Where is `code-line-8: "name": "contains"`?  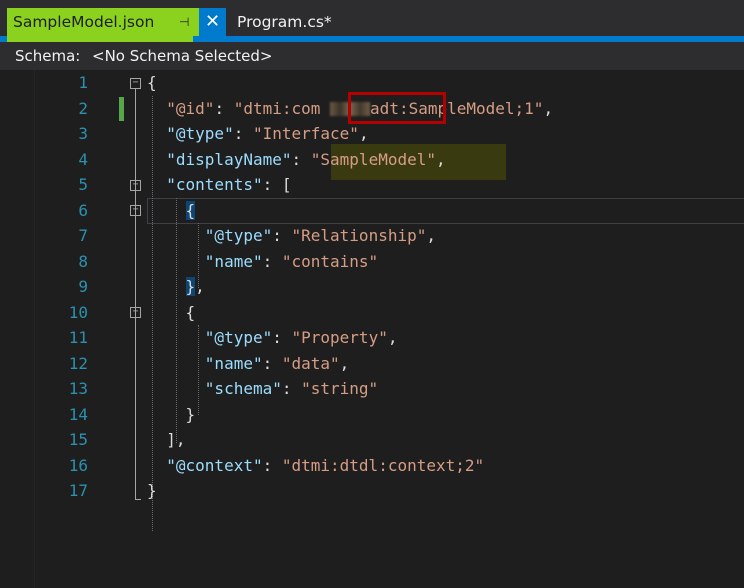 code-line-8: "name": "contains" is located at coordinates (262, 262).